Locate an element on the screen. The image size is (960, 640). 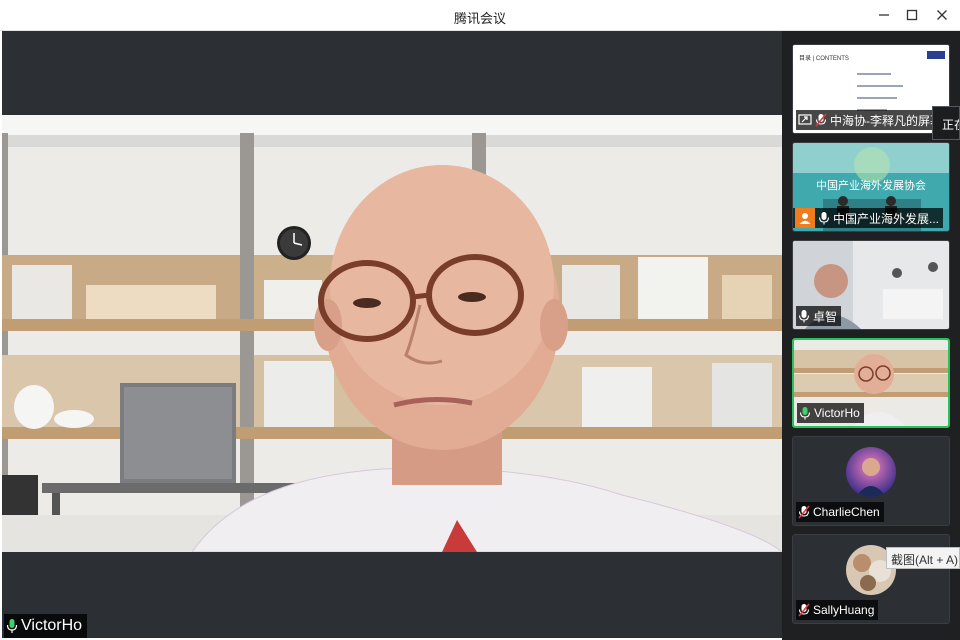
avatar is located at coordinates (871, 472).